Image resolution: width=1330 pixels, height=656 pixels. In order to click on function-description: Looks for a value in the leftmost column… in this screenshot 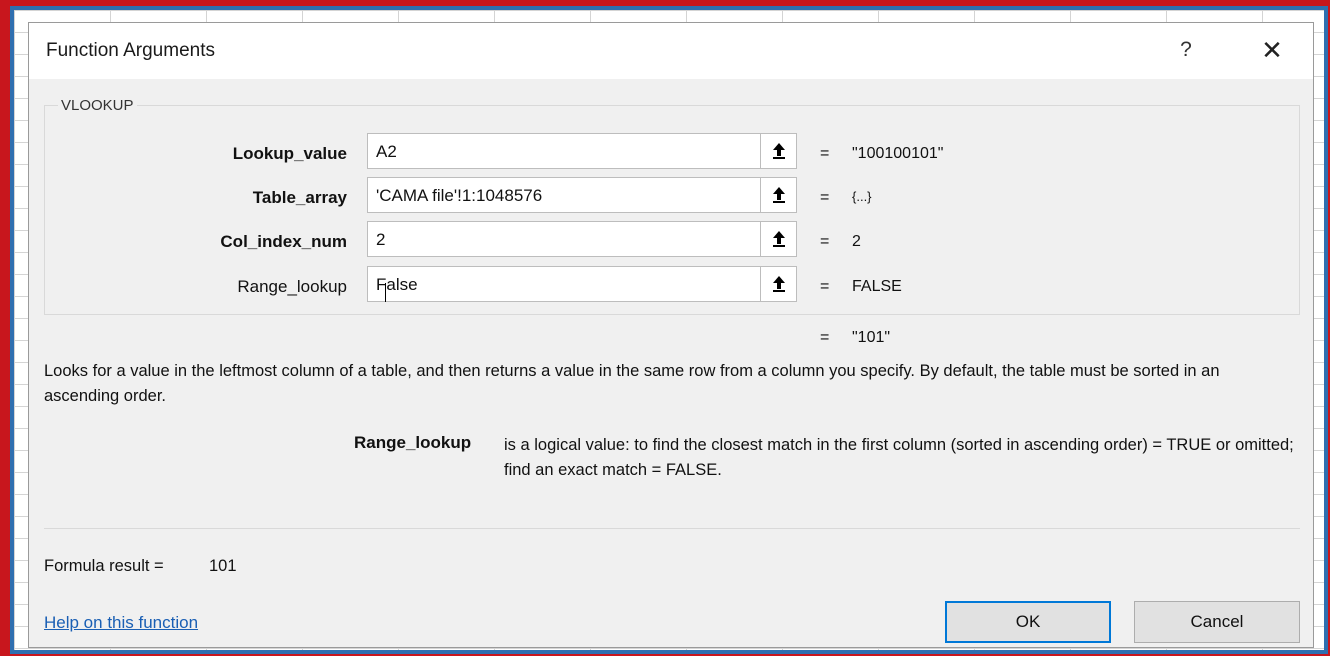, I will do `click(632, 383)`.